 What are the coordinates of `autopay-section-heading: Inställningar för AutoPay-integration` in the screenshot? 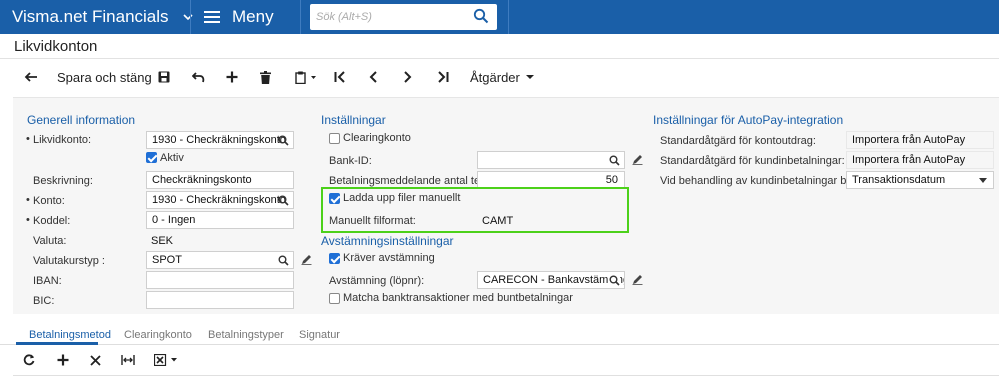 It's located at (748, 120).